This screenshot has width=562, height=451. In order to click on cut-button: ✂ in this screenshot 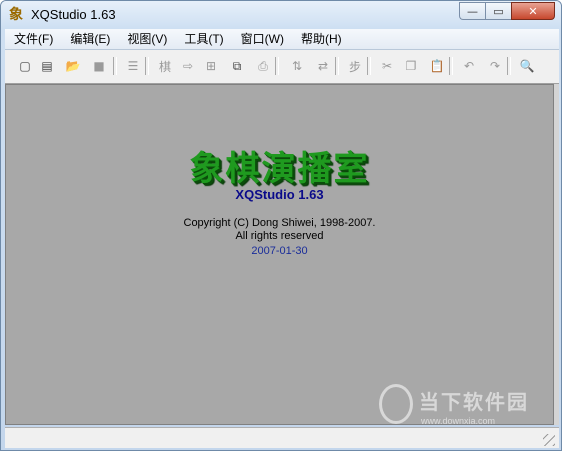, I will do `click(387, 66)`.